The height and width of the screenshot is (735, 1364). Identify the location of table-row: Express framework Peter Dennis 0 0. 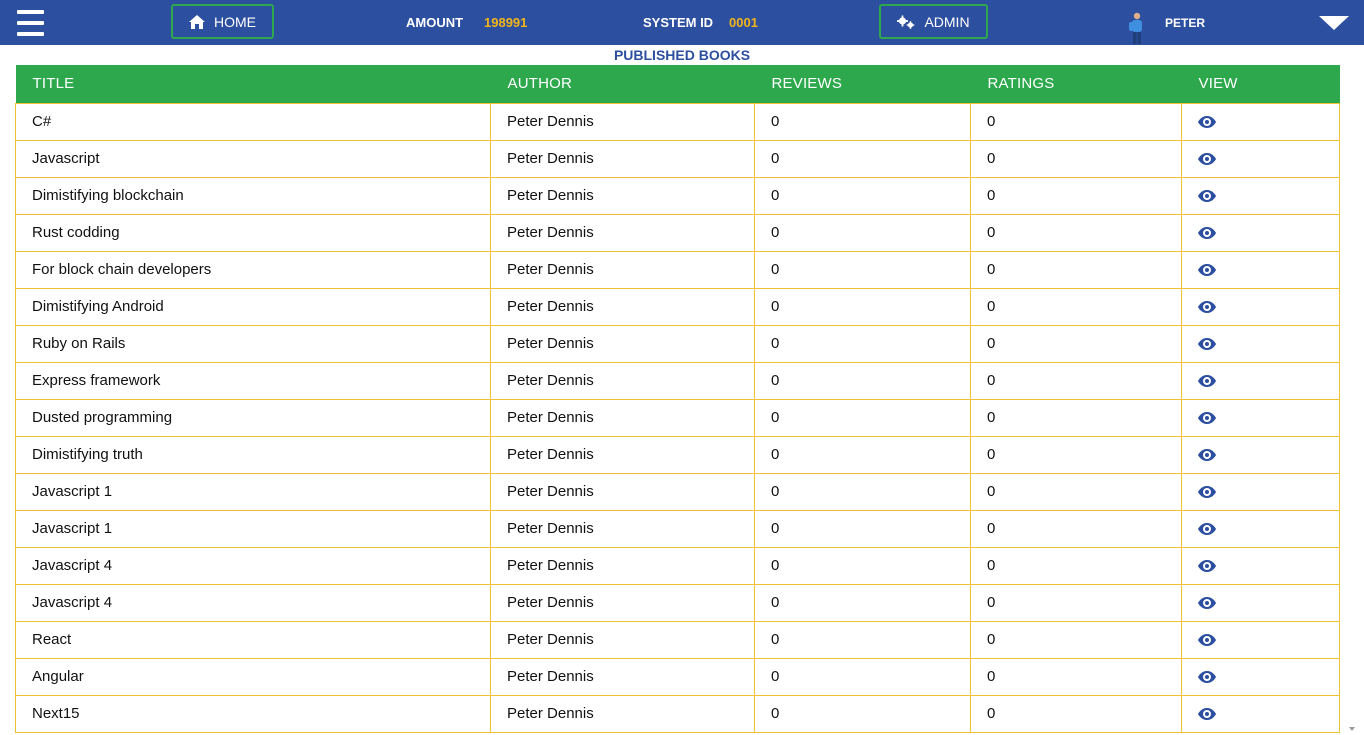
(677, 380).